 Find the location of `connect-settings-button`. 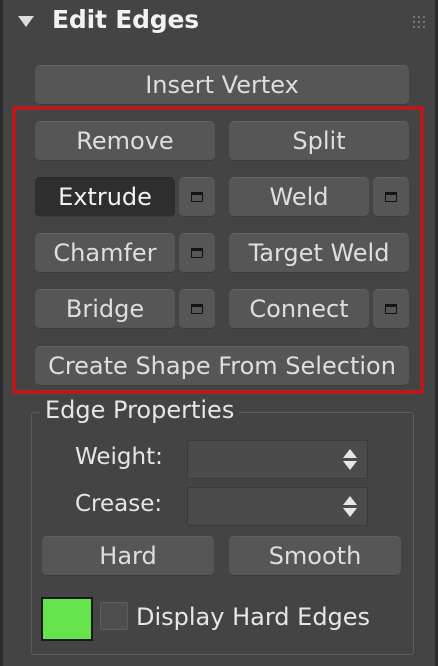

connect-settings-button is located at coordinates (391, 309).